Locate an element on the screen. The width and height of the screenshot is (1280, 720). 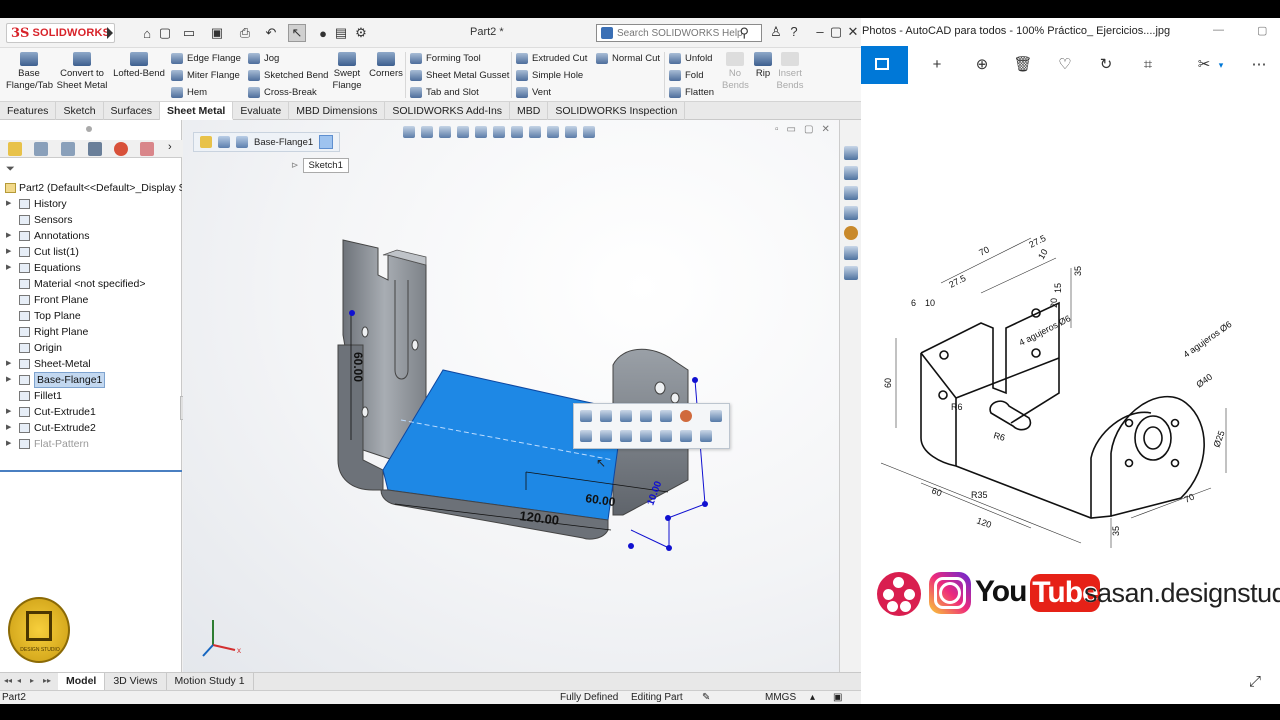
lofted-bend-button: Lofted-Bend is located at coordinates (139, 66).